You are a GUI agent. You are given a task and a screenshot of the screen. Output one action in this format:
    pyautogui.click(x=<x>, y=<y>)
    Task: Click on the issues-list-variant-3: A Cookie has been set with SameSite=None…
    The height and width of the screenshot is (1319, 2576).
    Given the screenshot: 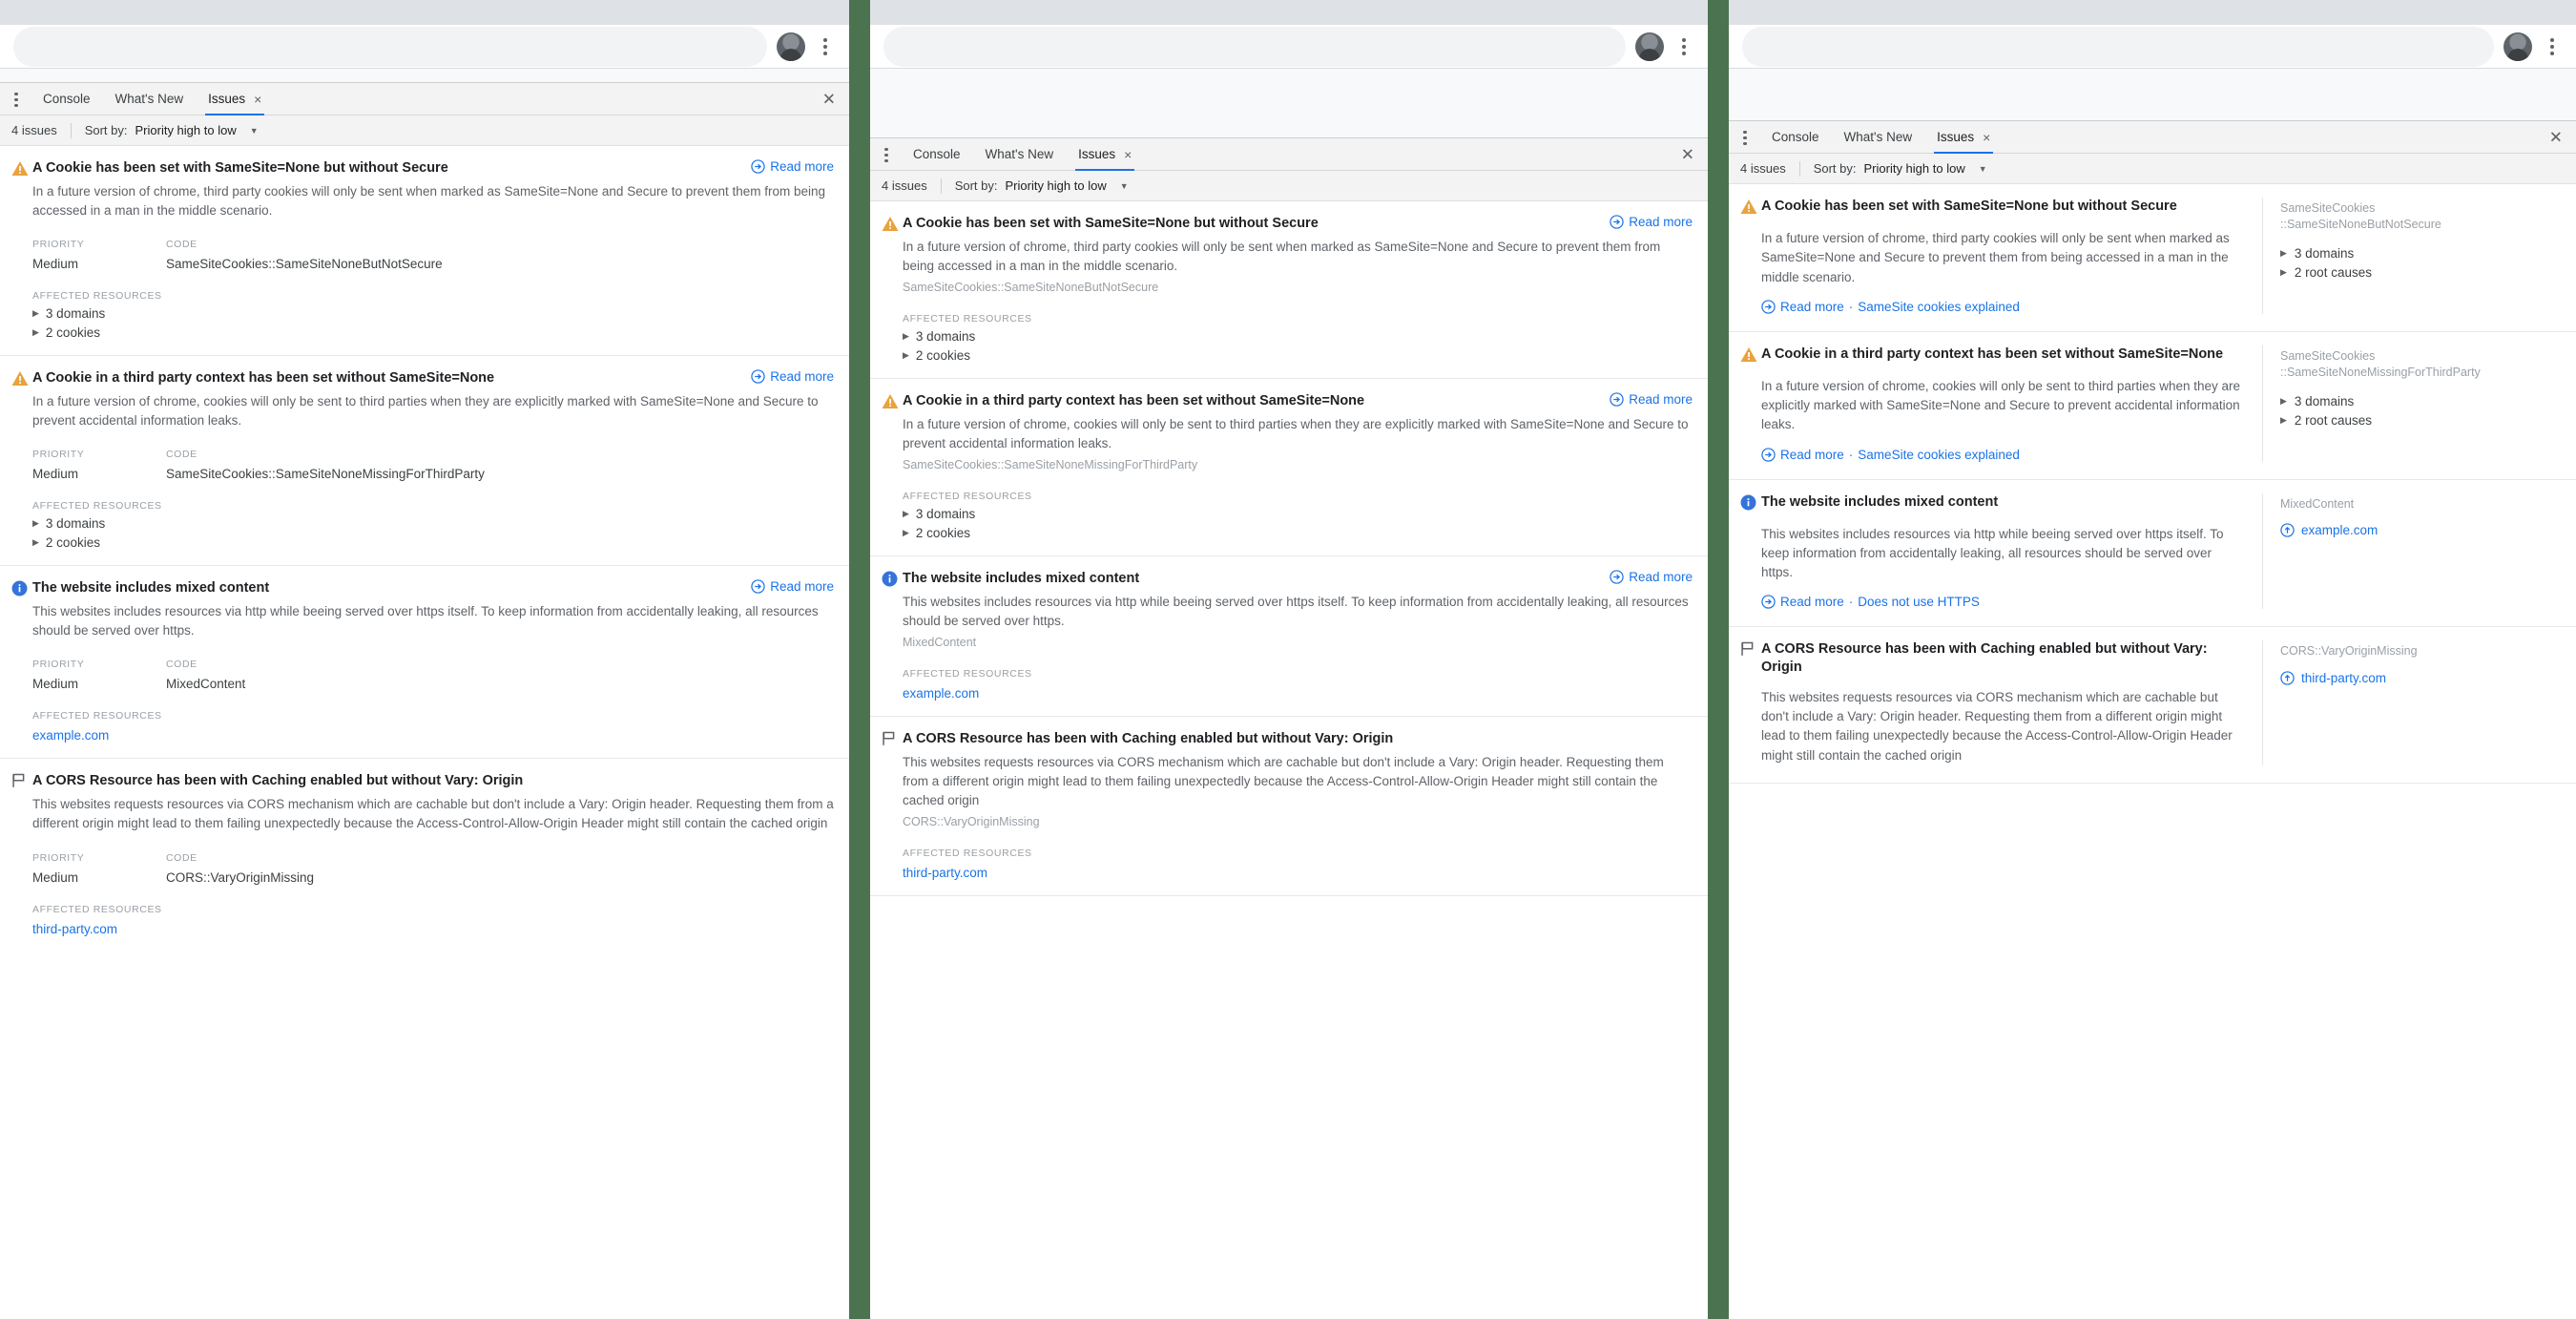 What is the action you would take?
    pyautogui.click(x=2152, y=484)
    